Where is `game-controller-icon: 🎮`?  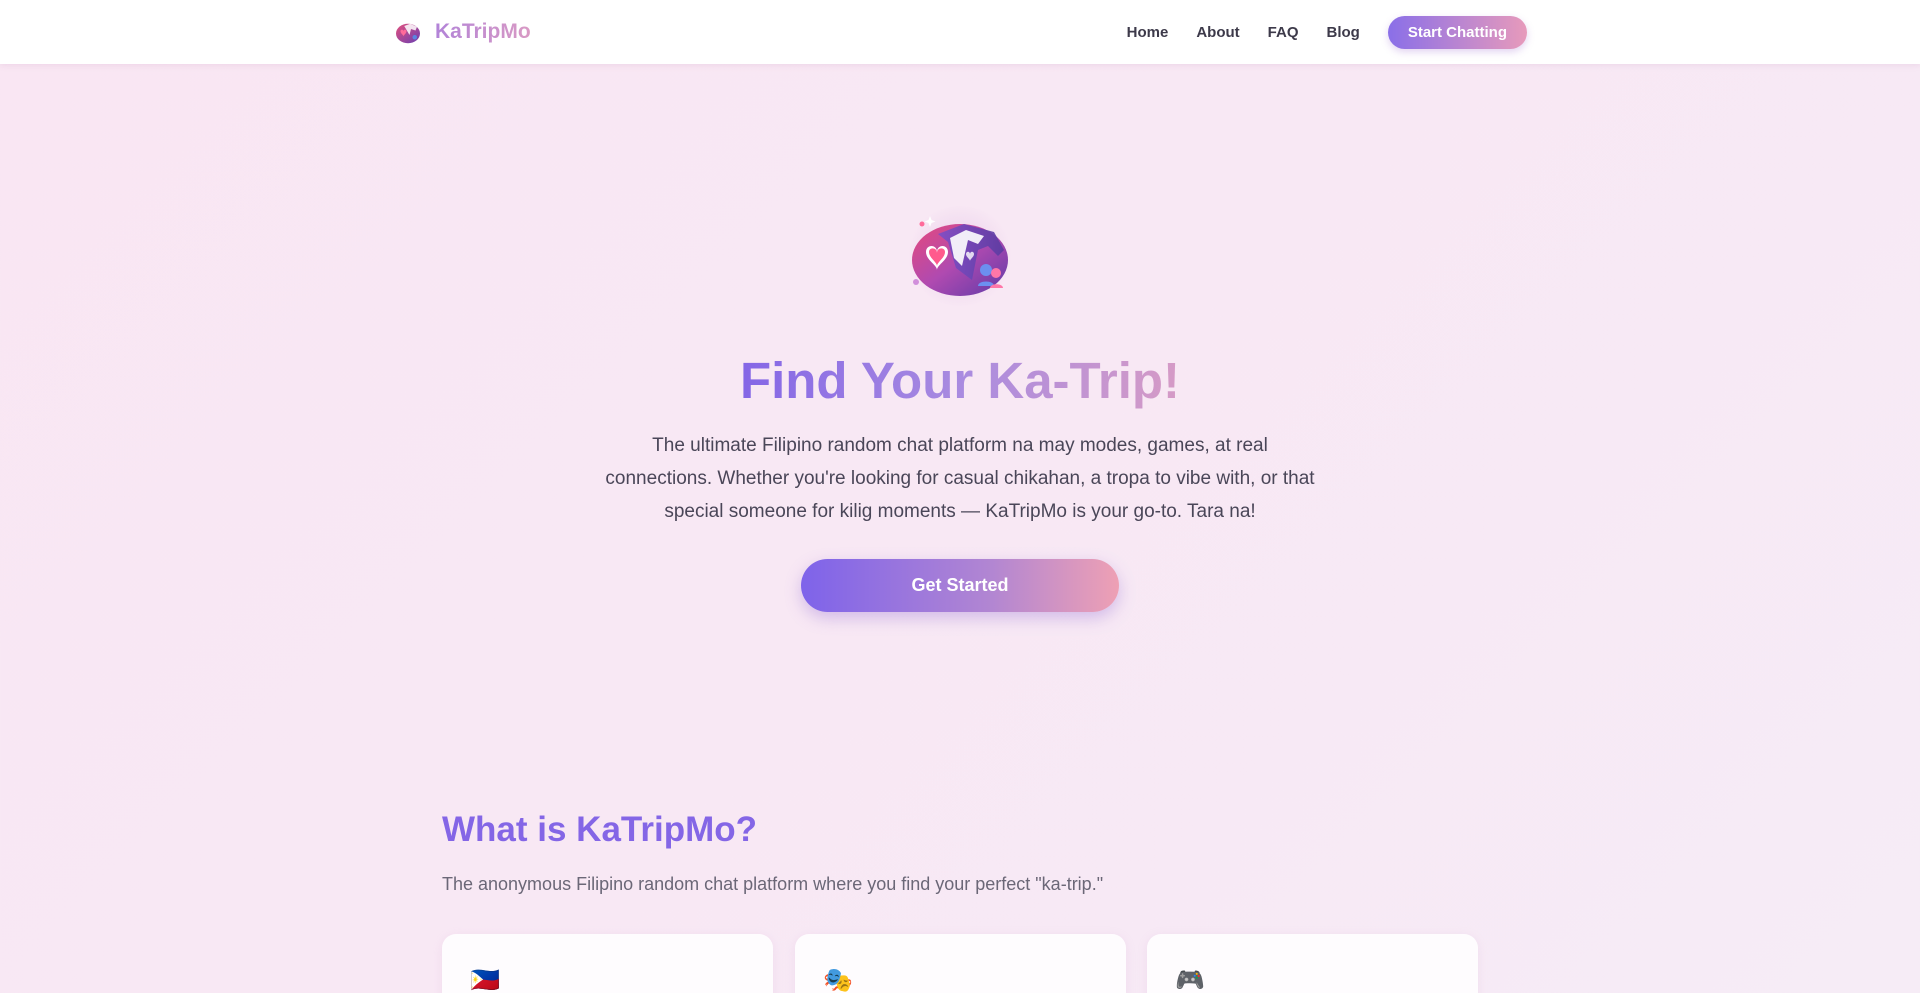
game-controller-icon: 🎮 is located at coordinates (1190, 979).